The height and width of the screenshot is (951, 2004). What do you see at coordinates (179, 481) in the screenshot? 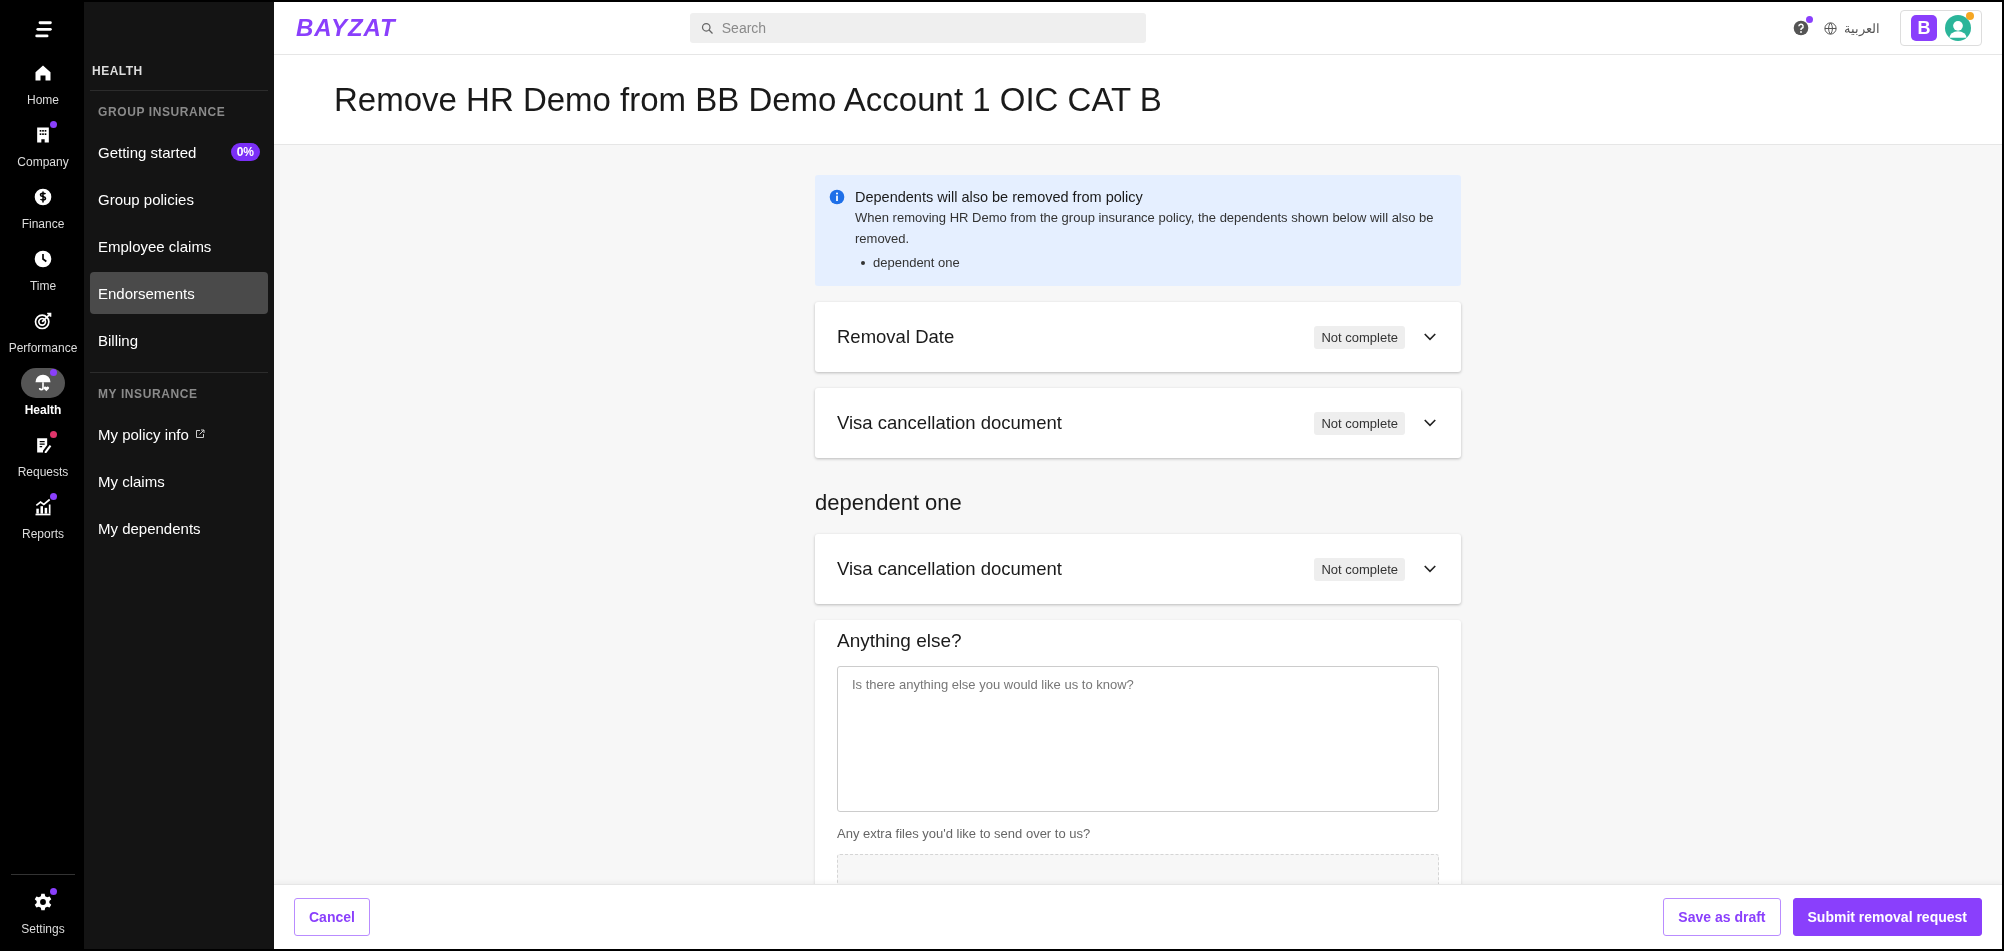
I see `sidebar-item: My claims` at bounding box center [179, 481].